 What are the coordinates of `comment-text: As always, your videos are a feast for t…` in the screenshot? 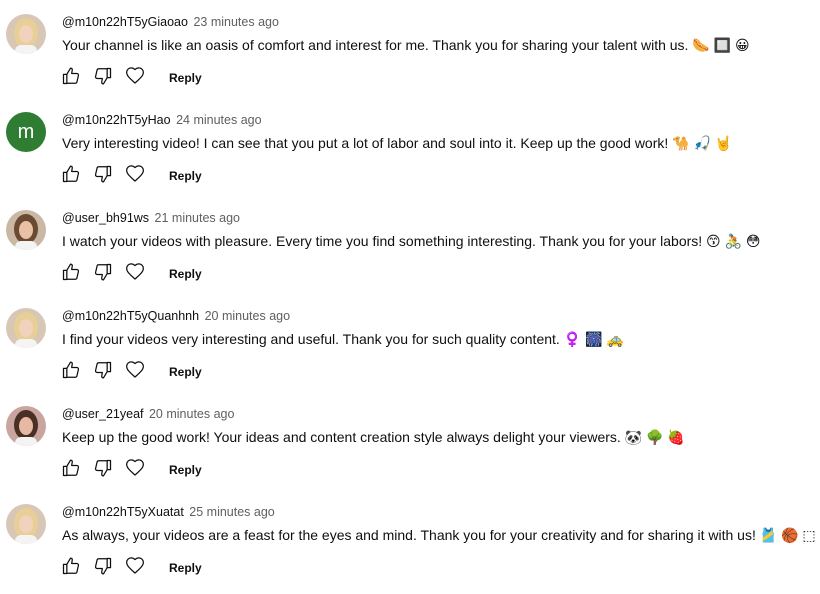 It's located at (439, 535).